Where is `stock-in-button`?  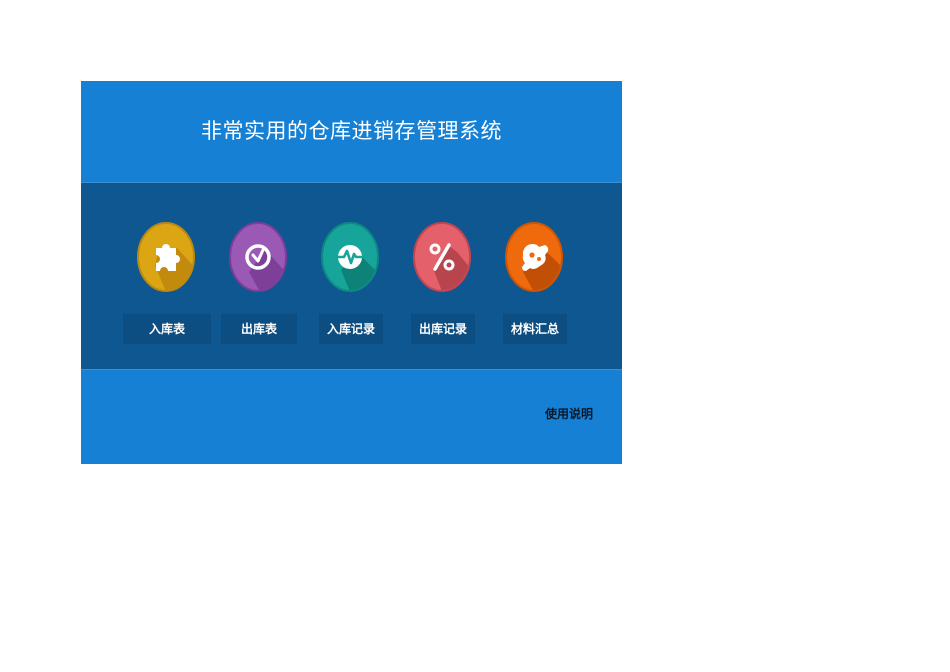
stock-in-button is located at coordinates (166, 257).